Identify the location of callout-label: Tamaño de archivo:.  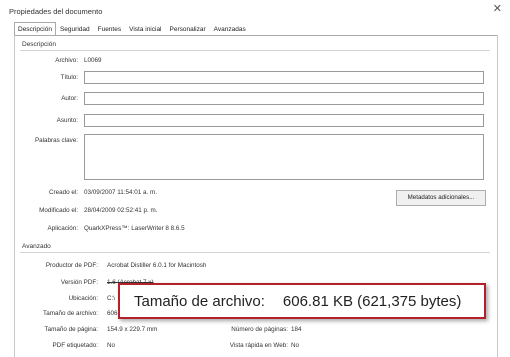
(199, 301).